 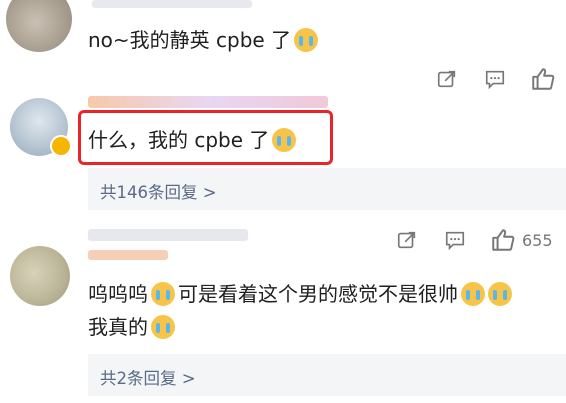 I want to click on comment-text: 什么，我的 cpbe 了, so click(x=192, y=140).